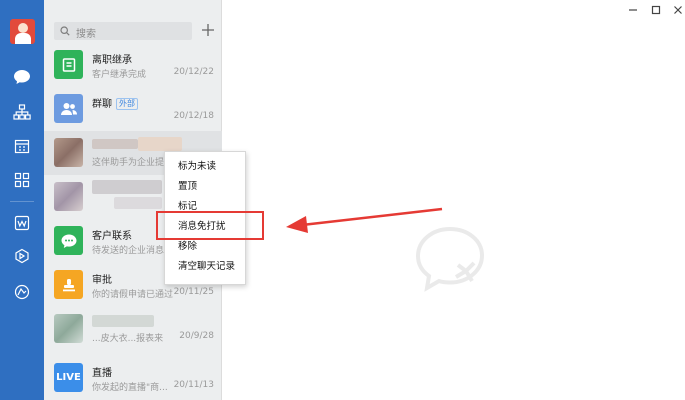 The height and width of the screenshot is (400, 685). What do you see at coordinates (210, 225) in the screenshot?
I see `highlight-box` at bounding box center [210, 225].